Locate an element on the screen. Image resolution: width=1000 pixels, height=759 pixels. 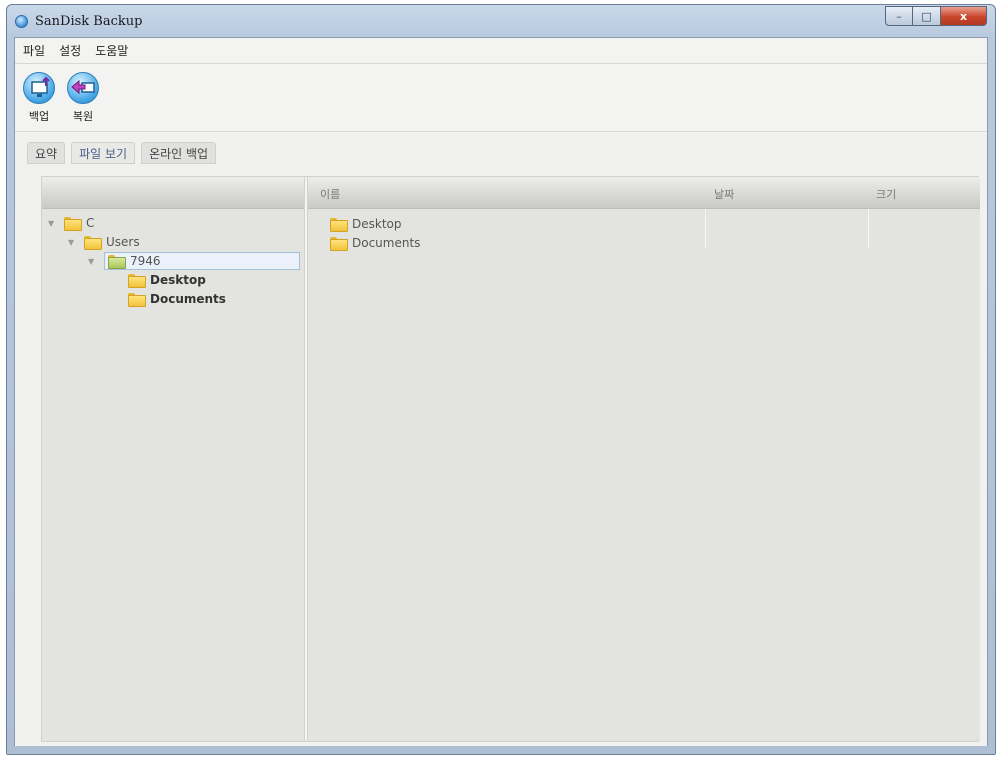
column-name: 이름 is located at coordinates (330, 194).